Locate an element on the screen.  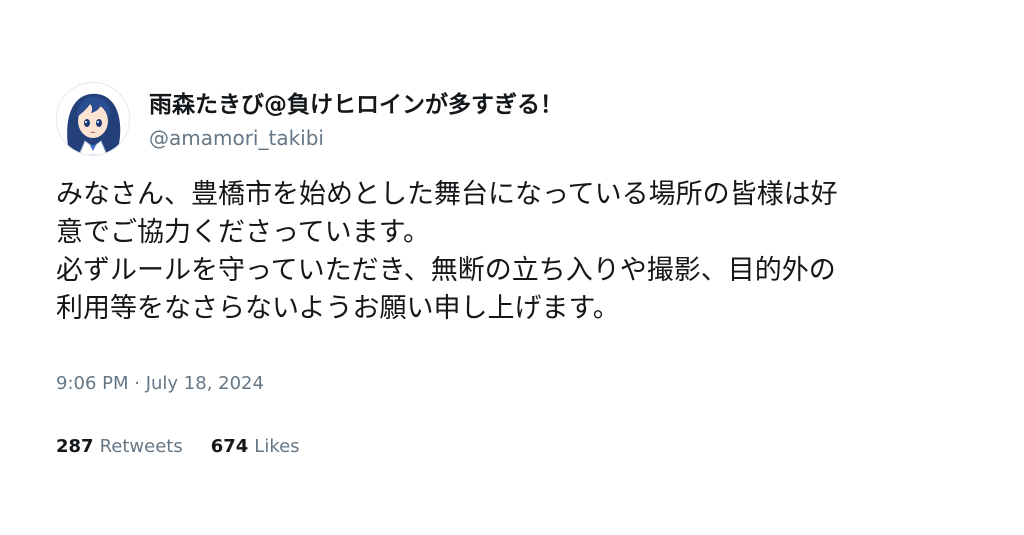
author-display-name: 雨森たきび@負けヒロインが多すぎる！ is located at coordinates (356, 105).